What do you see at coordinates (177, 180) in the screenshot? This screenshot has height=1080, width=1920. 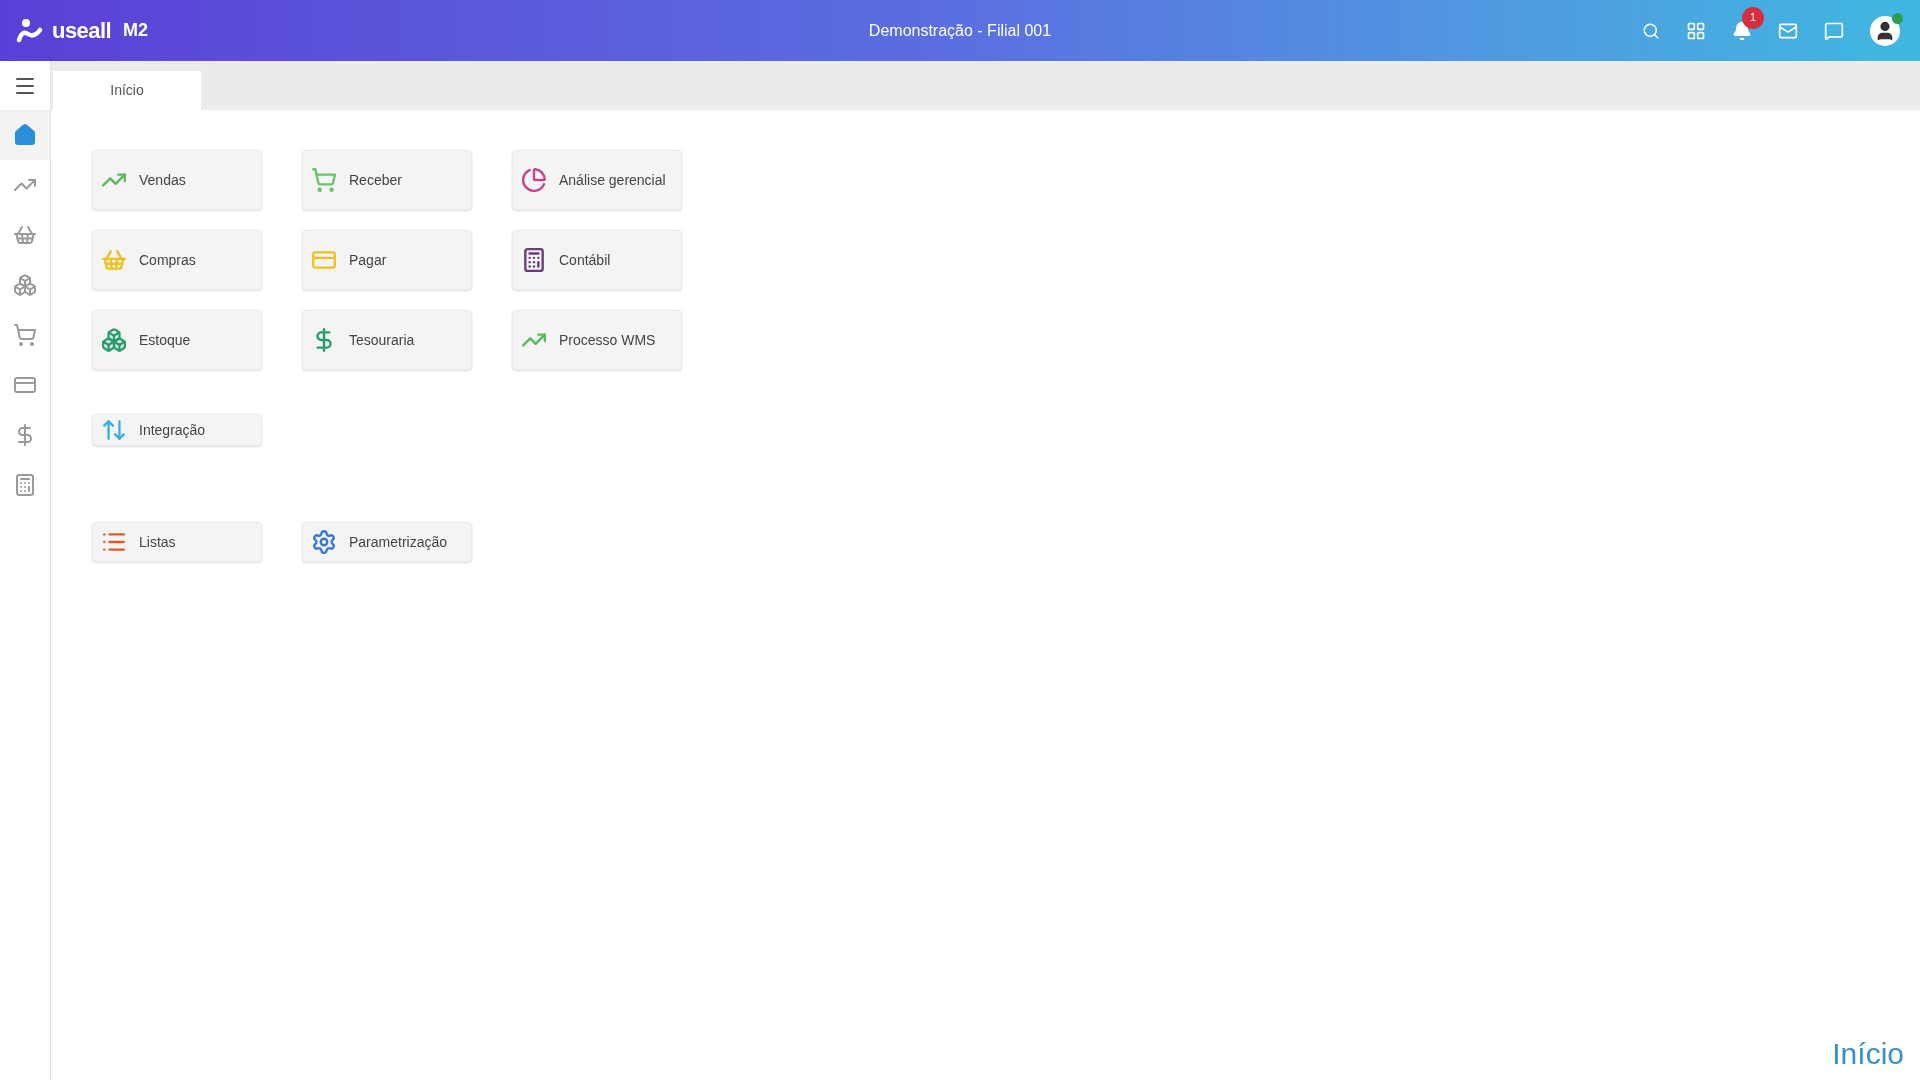 I see `module-tile: Vendas` at bounding box center [177, 180].